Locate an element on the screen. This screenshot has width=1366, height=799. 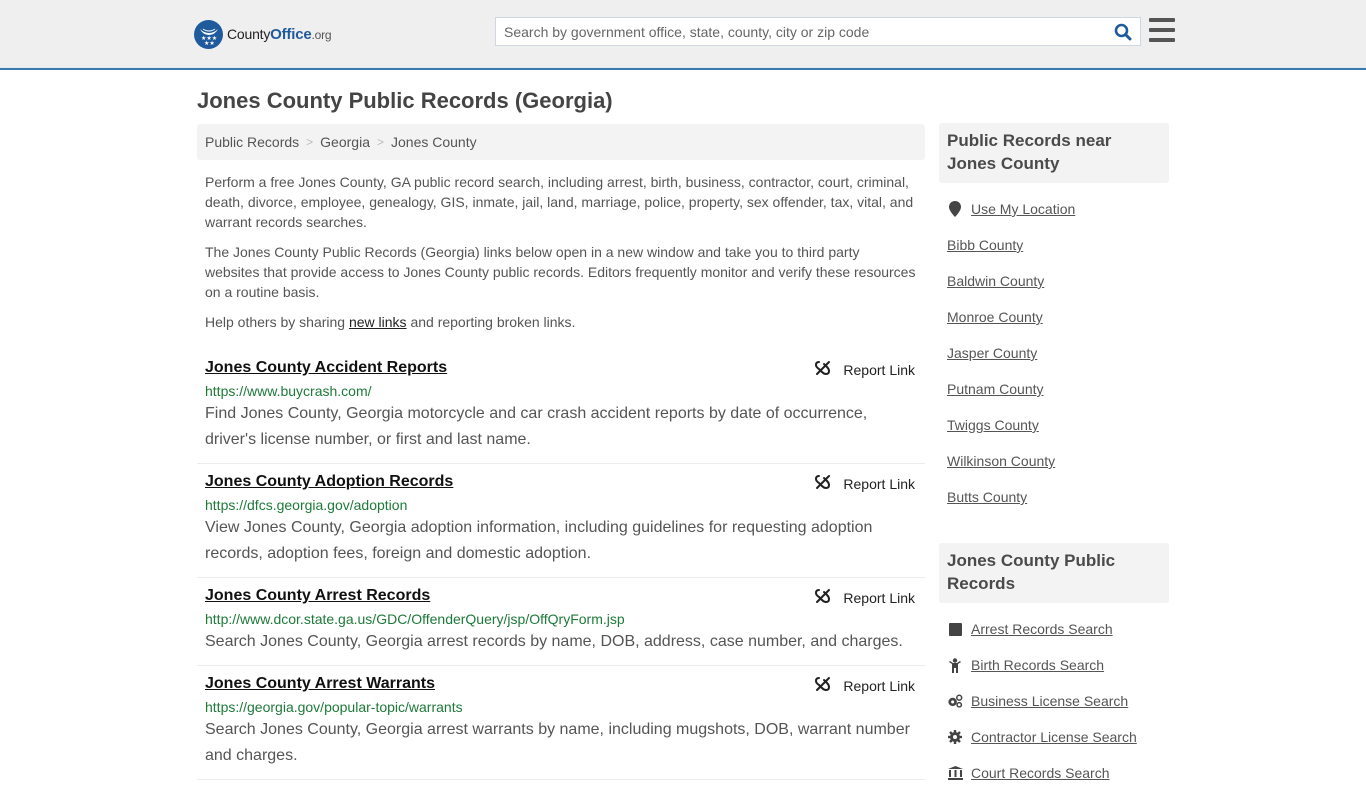
county-record-item: Contractor License Search is located at coordinates (1058, 737).